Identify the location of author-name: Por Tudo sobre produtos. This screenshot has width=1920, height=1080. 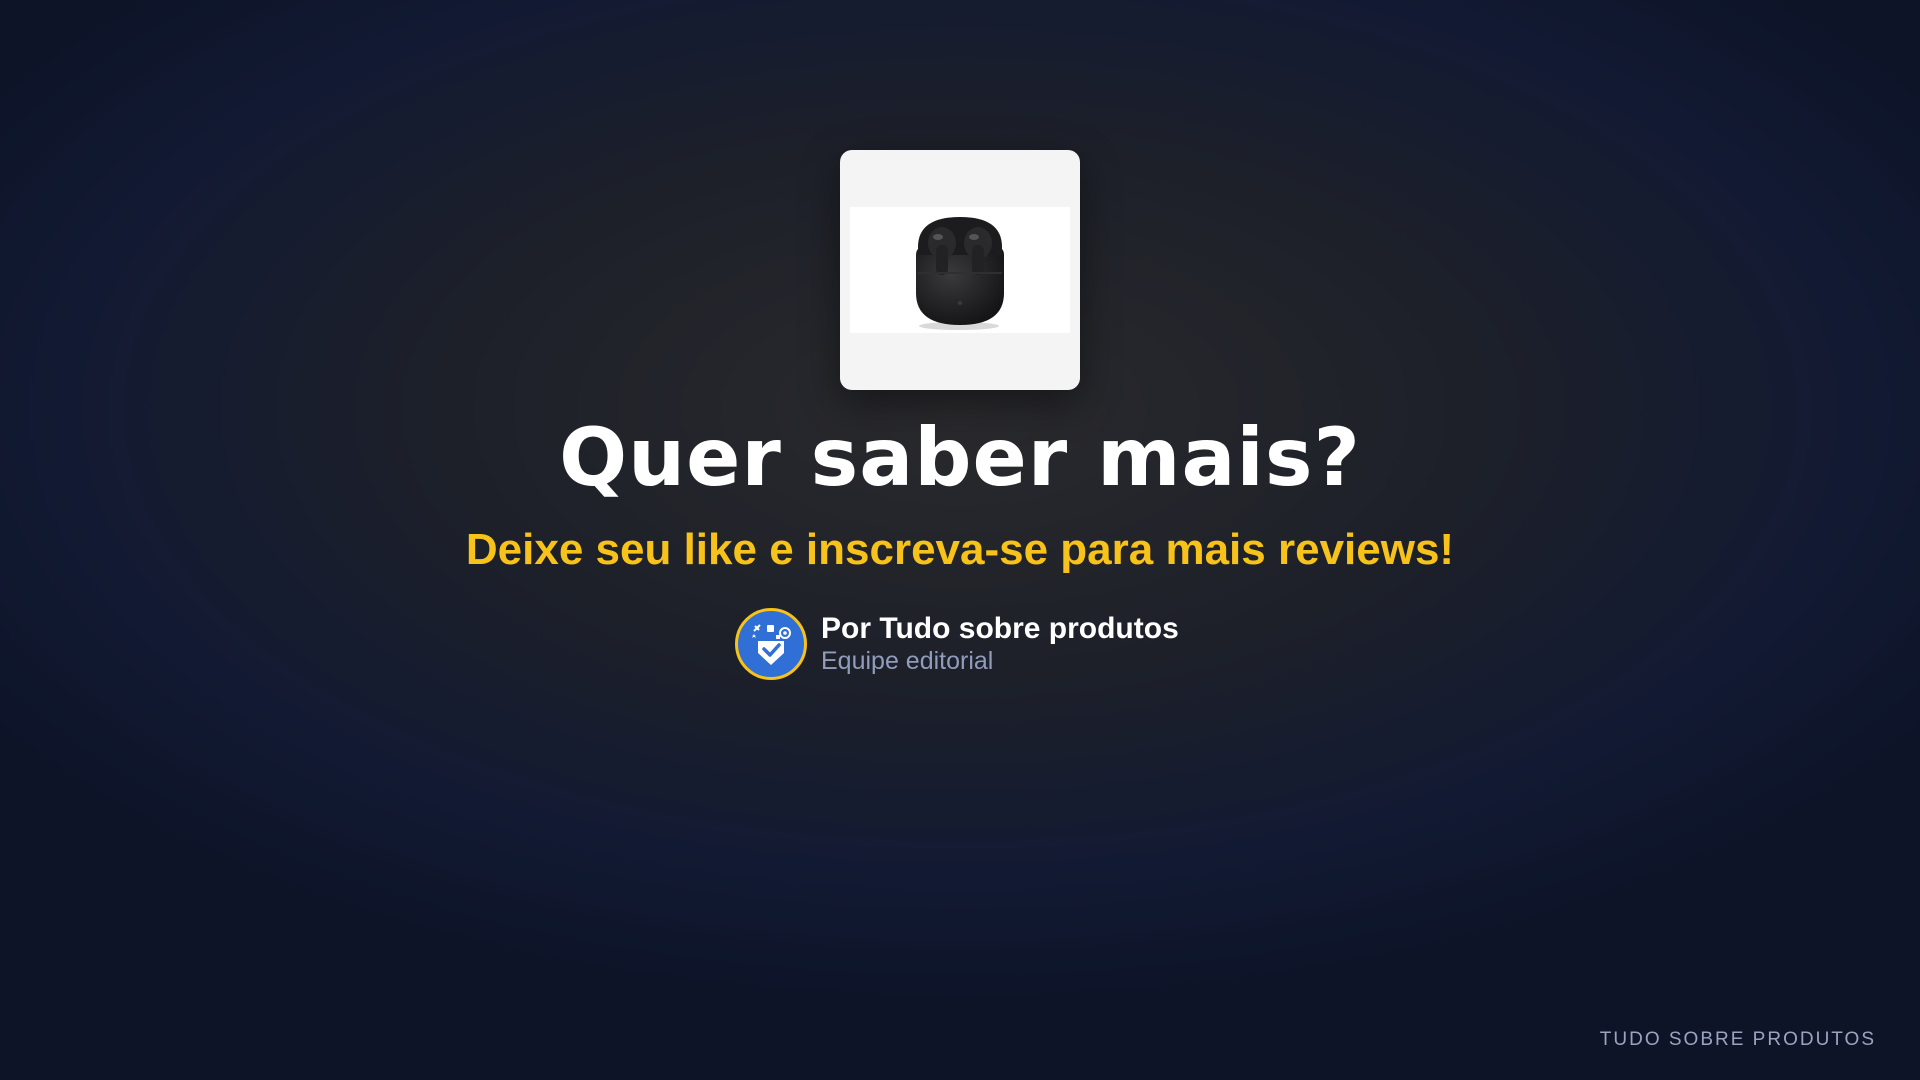
(1000, 628).